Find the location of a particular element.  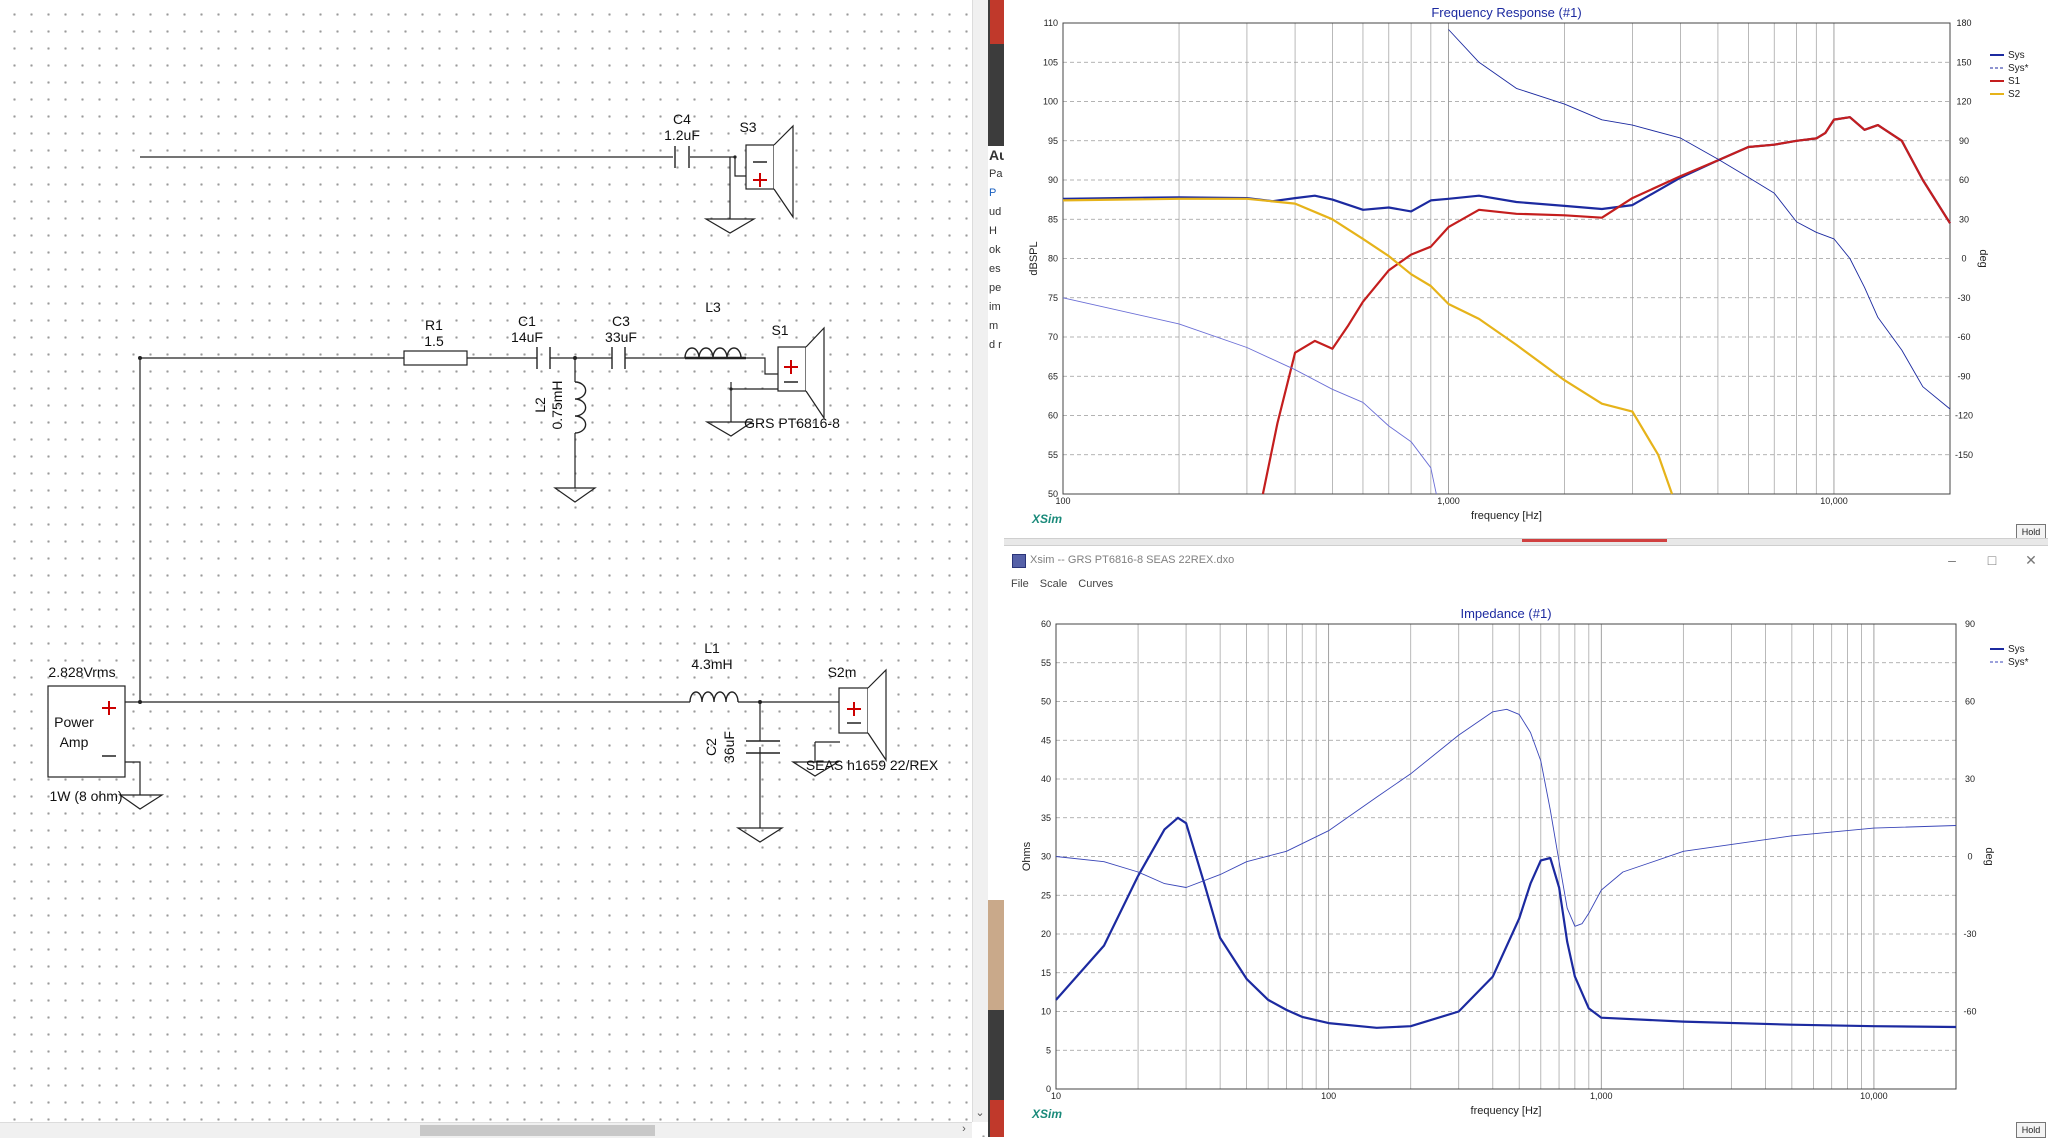

y2-axis-ticks: -60 -30 0 30 60 90 is located at coordinates (1969, 818).